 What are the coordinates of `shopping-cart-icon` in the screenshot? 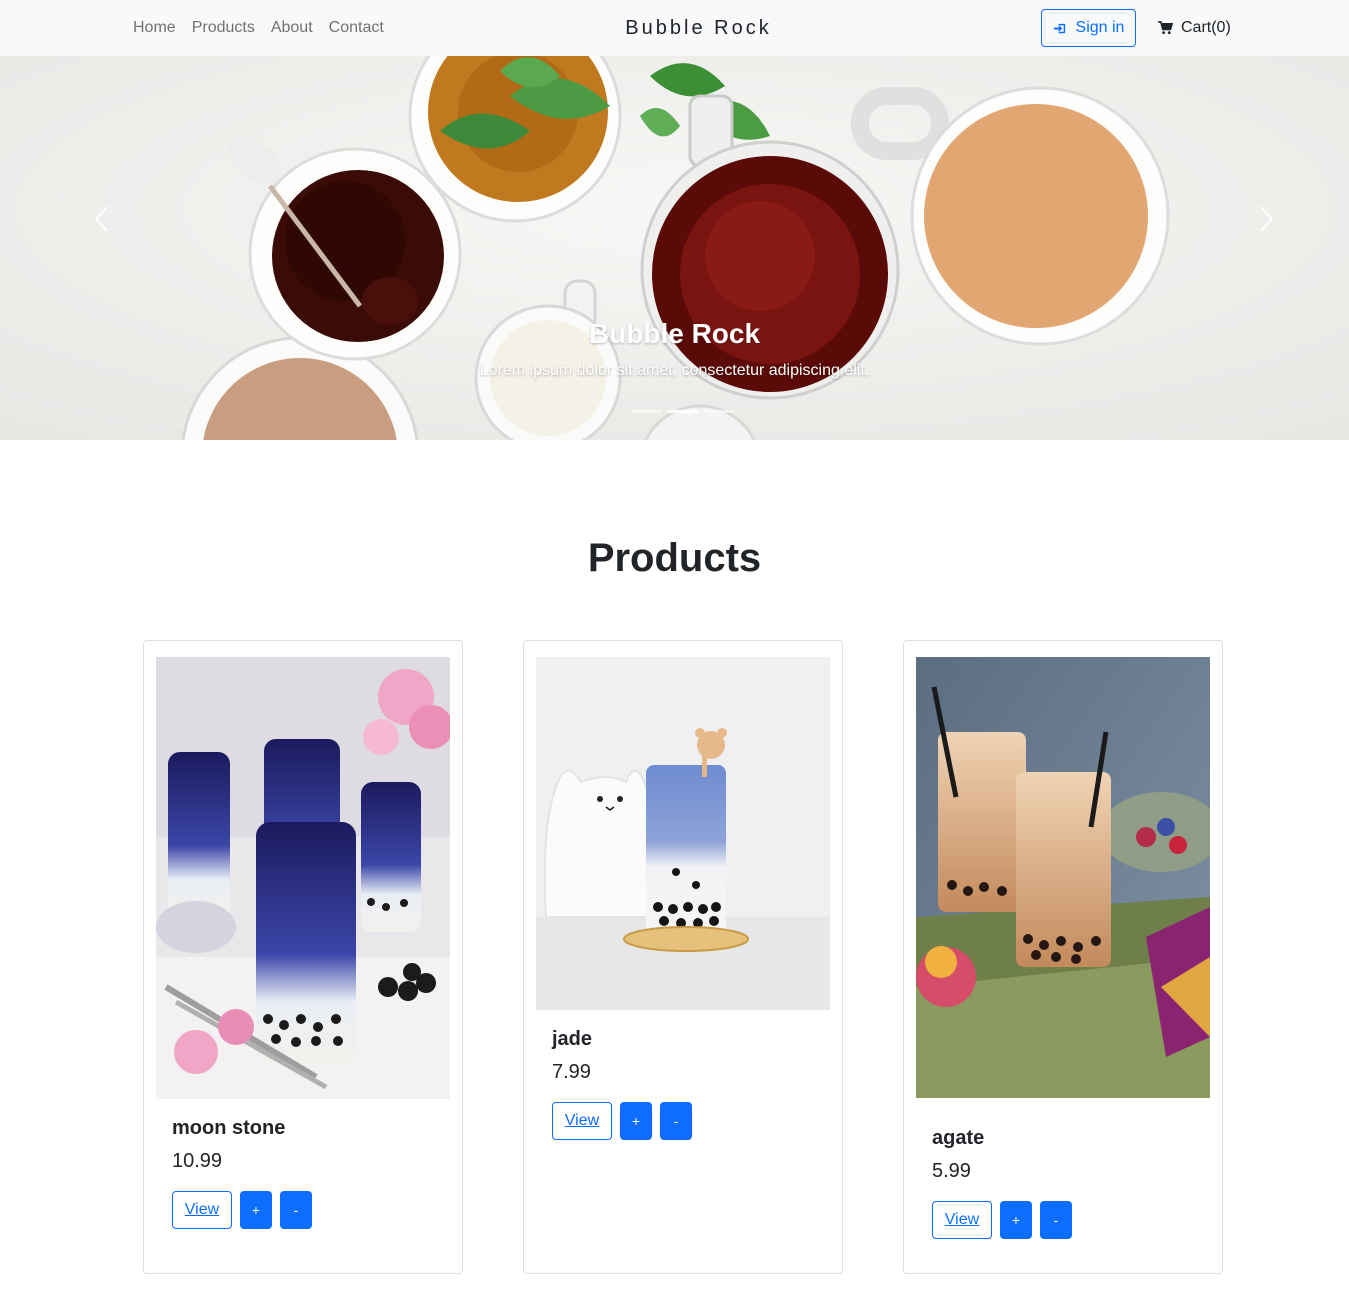 It's located at (1165, 28).